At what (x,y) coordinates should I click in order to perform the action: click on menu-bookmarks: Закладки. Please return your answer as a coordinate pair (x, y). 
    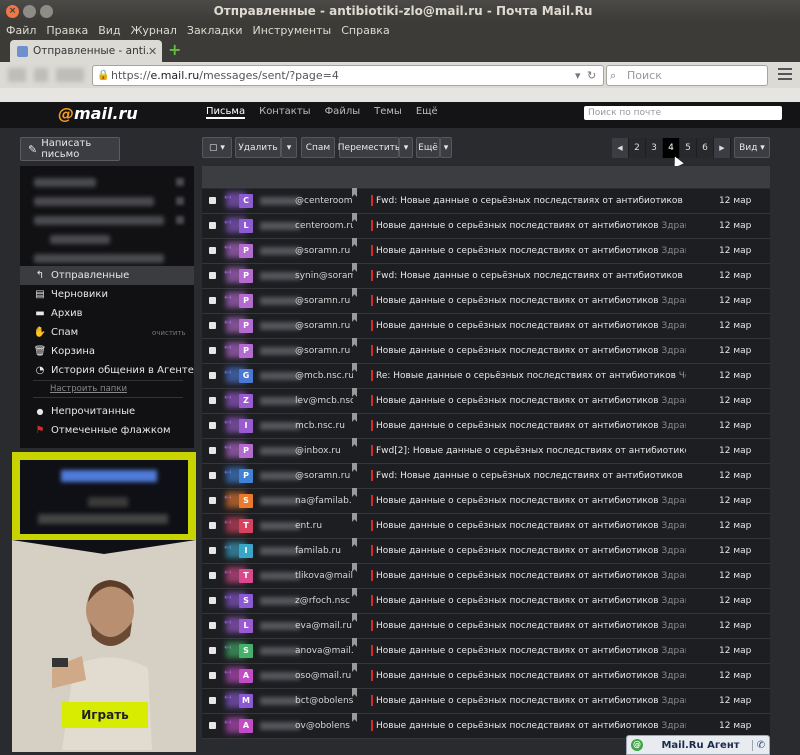
    Looking at the image, I should click on (215, 30).